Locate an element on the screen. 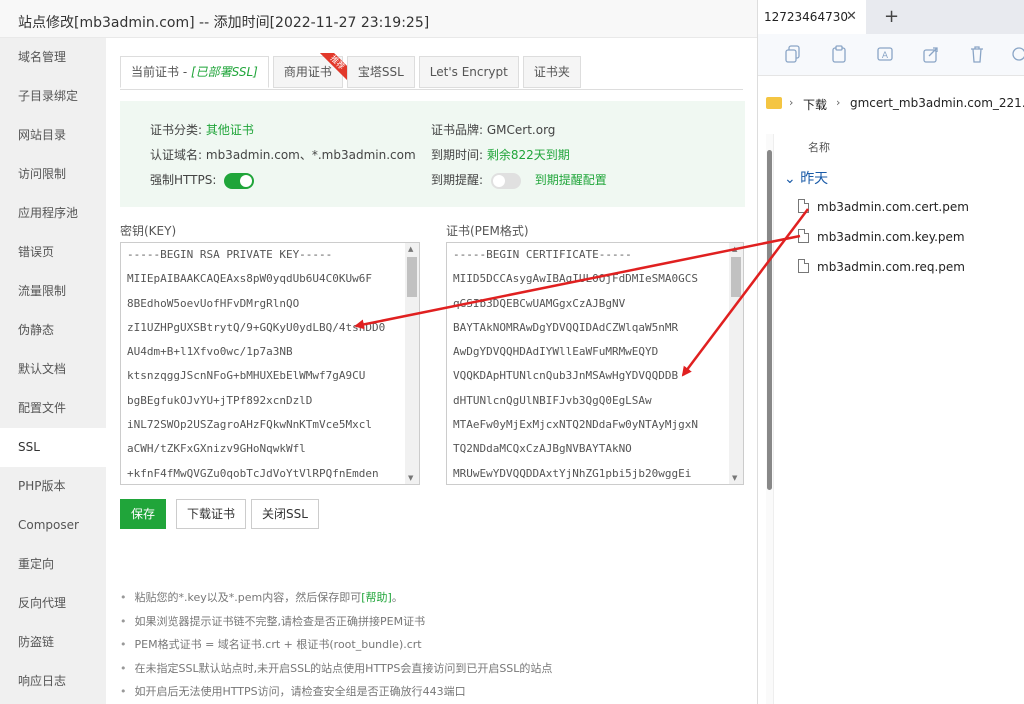  tab-lets-encrypt: Let's Encrypt is located at coordinates (468, 72).